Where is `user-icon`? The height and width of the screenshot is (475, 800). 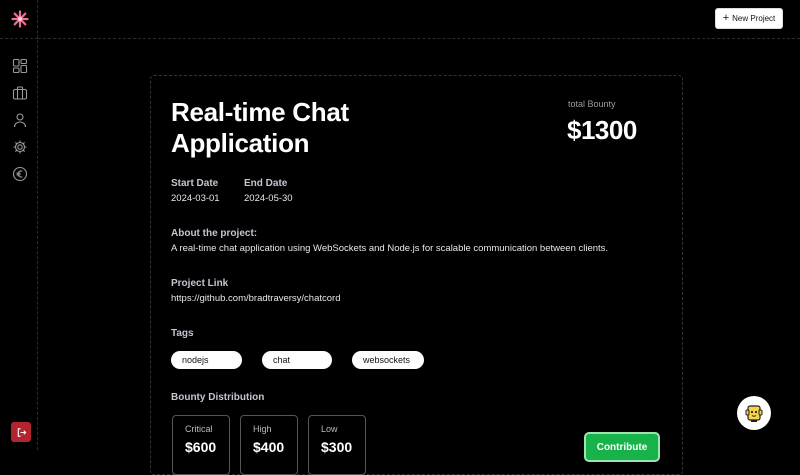 user-icon is located at coordinates (20, 120).